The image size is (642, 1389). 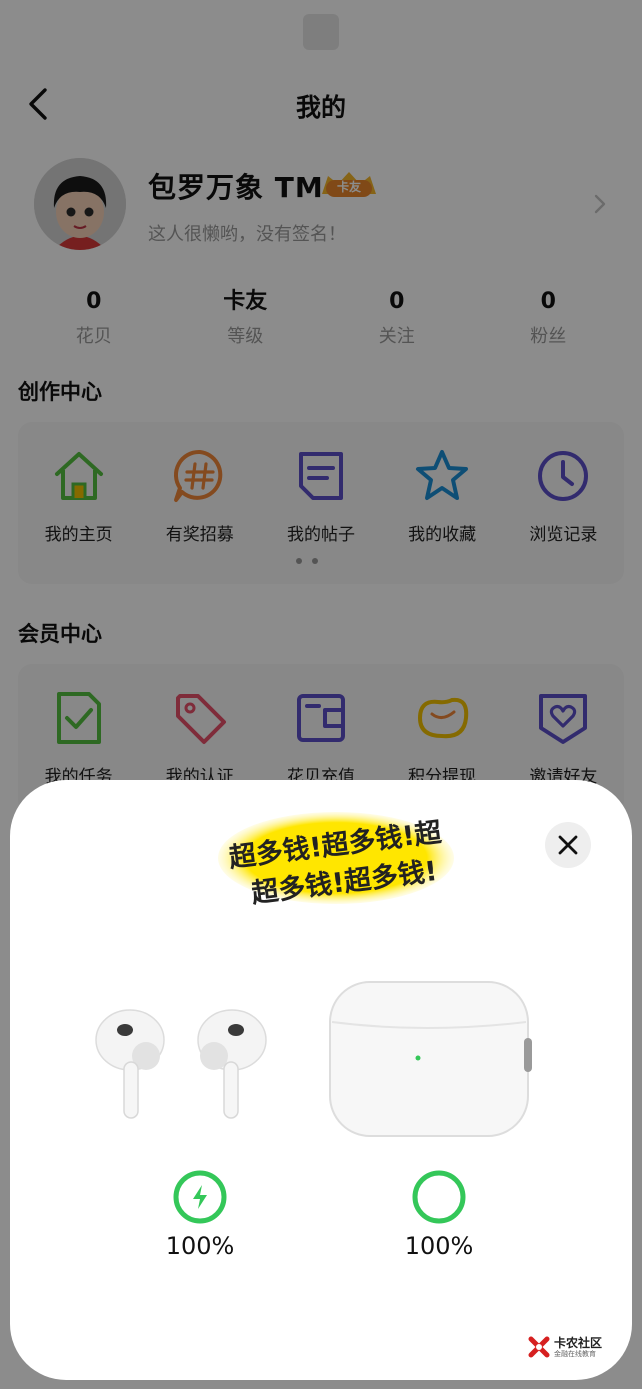 I want to click on earbuds-battery-charging-icon, so click(x=200, y=1197).